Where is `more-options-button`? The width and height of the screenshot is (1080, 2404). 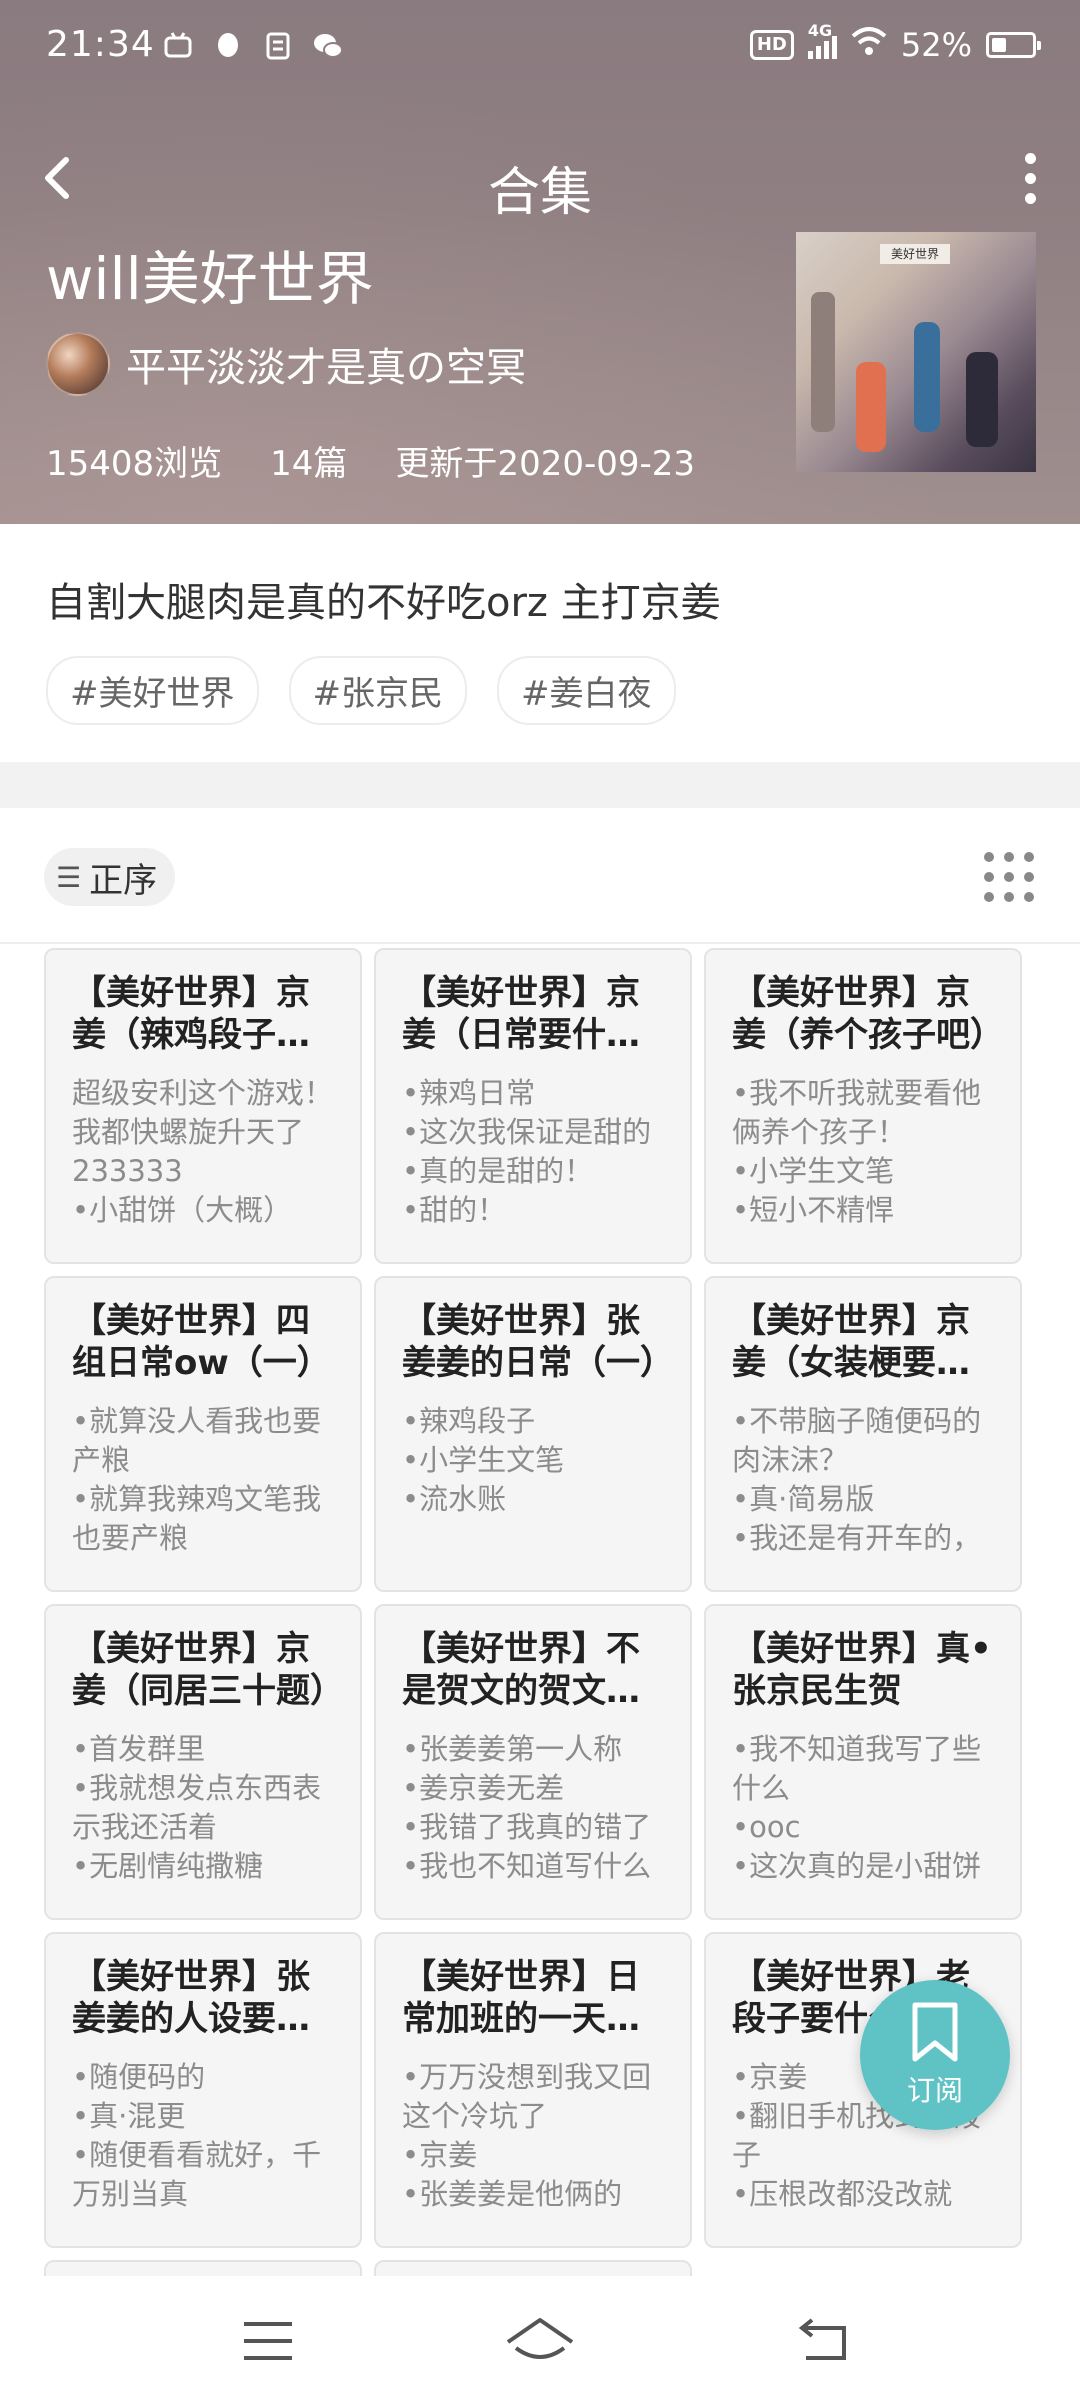 more-options-button is located at coordinates (1030, 178).